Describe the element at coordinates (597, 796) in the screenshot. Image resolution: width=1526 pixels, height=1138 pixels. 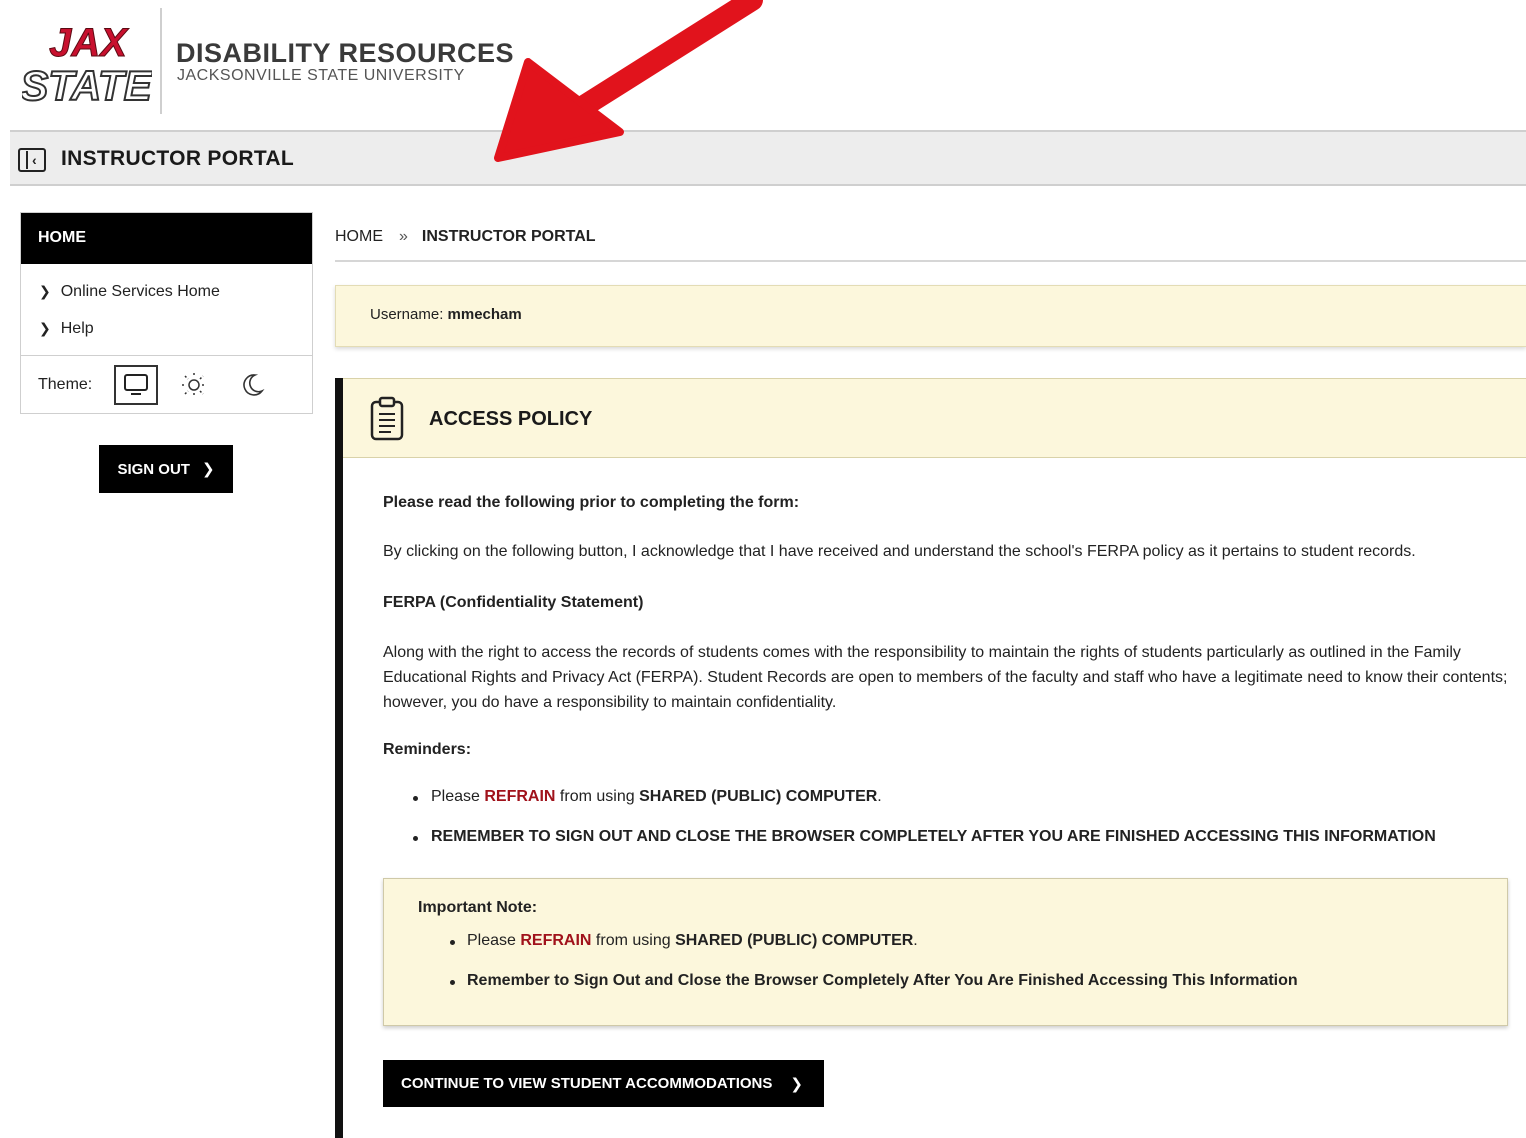
I see `reminder-text: from using` at that location.